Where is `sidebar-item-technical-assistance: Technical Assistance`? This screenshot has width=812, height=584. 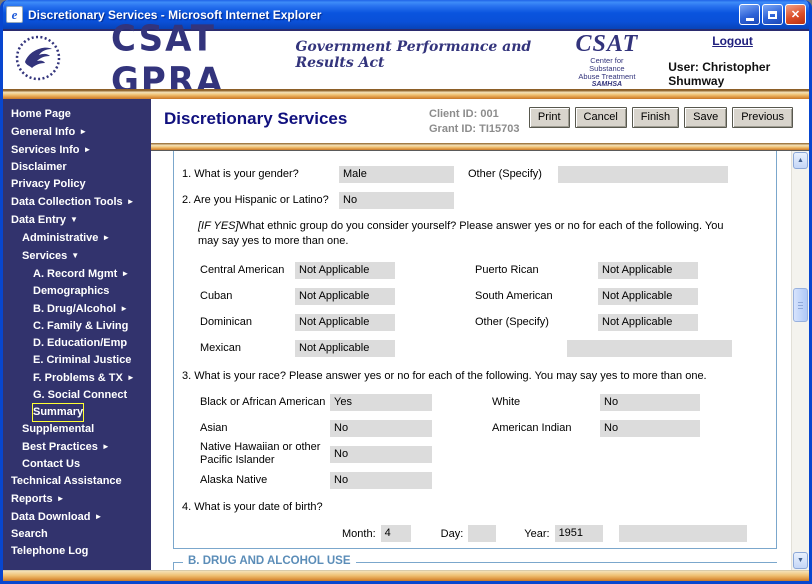 sidebar-item-technical-assistance: Technical Assistance is located at coordinates (77, 481).